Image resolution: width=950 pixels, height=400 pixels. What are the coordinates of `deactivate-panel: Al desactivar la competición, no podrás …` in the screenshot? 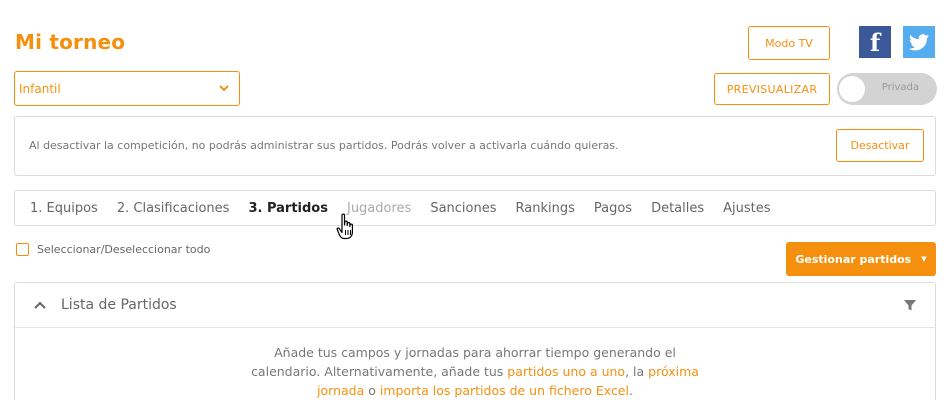 It's located at (475, 146).